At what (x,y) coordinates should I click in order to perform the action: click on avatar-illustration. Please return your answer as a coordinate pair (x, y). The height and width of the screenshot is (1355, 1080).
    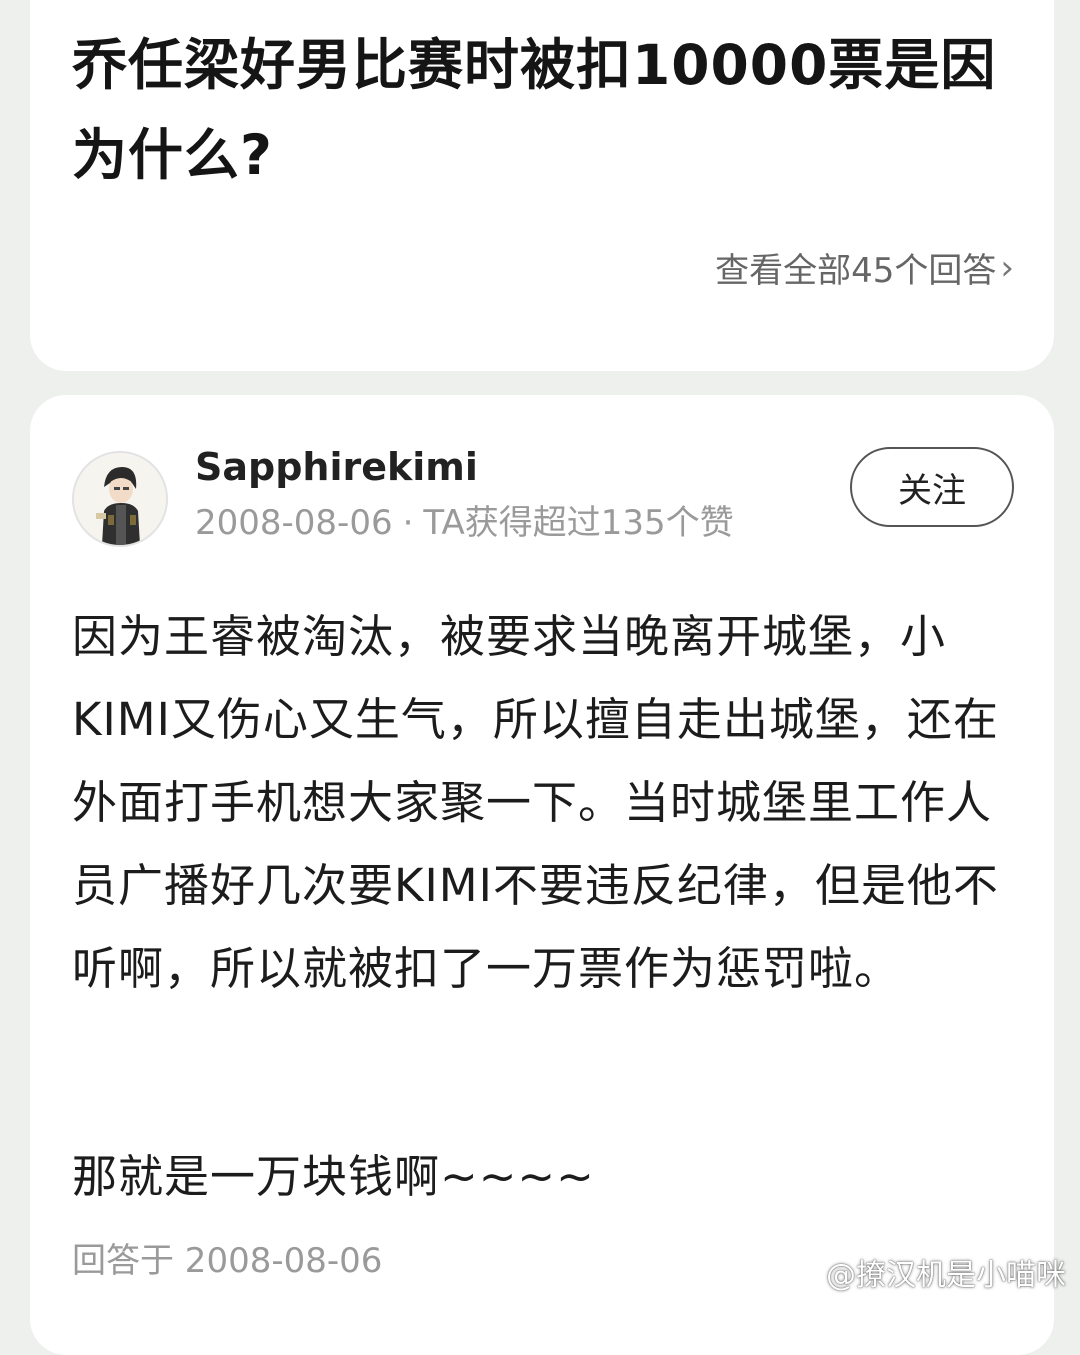
    Looking at the image, I should click on (120, 499).